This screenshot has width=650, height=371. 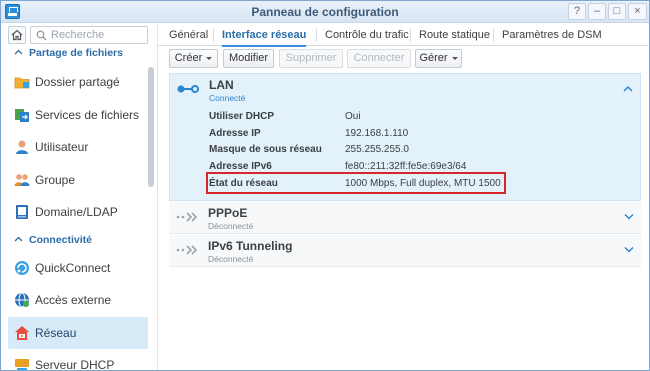 I want to click on connect-button: Connecter, so click(x=379, y=58).